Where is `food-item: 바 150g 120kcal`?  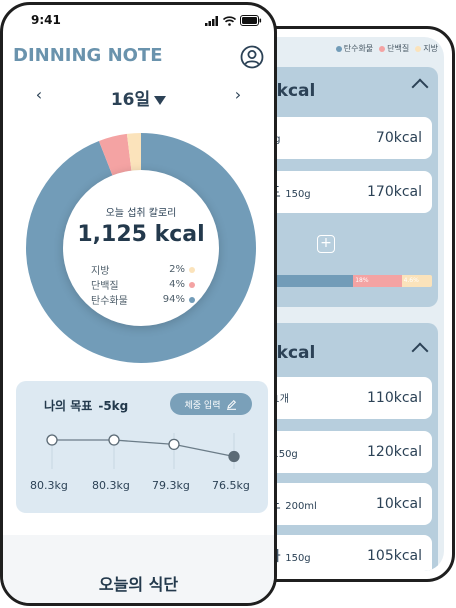
food-item: 바 150g 120kcal is located at coordinates (343, 452).